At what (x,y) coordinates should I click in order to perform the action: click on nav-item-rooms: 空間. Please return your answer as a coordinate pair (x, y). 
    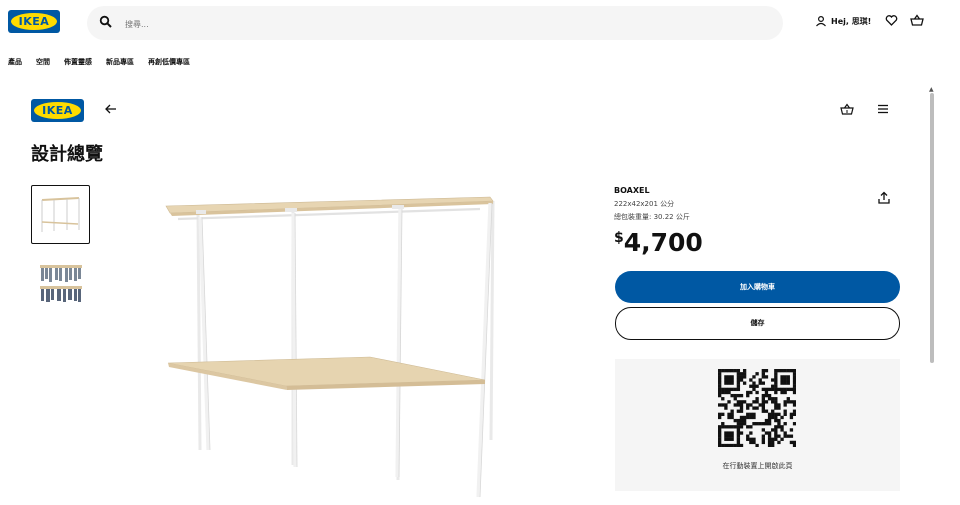
    Looking at the image, I should click on (43, 62).